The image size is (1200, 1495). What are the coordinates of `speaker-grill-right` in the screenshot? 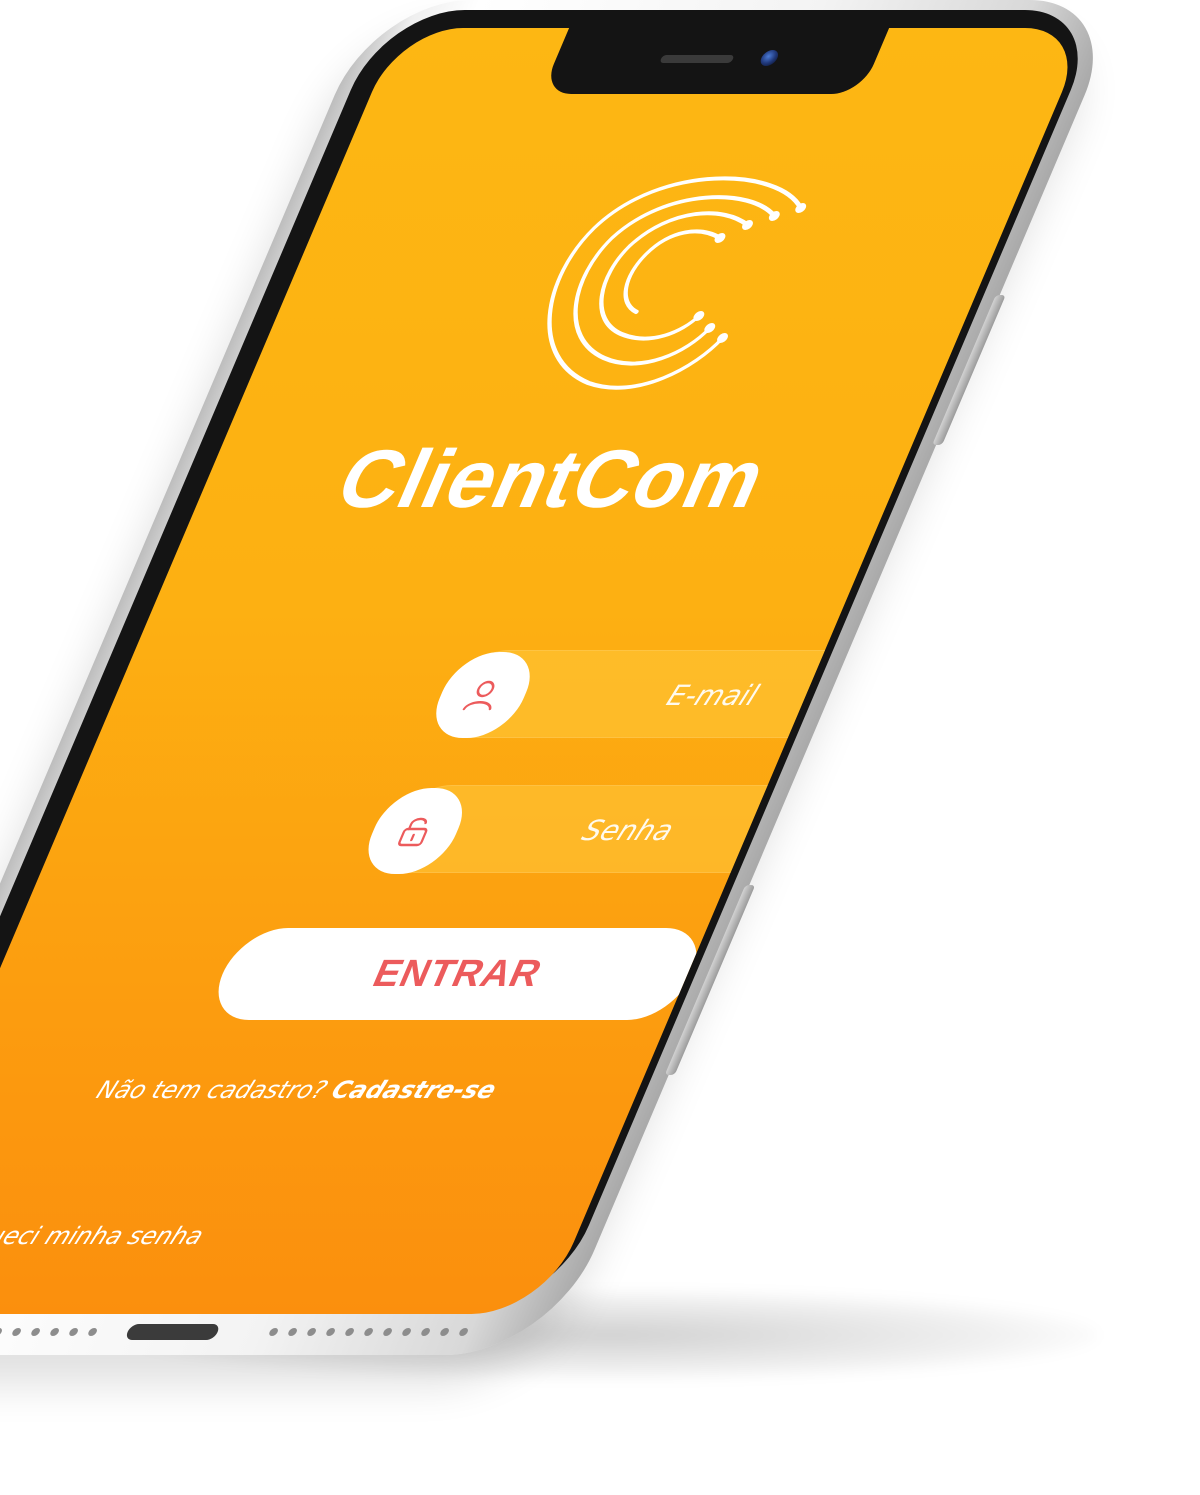 It's located at (368, 1332).